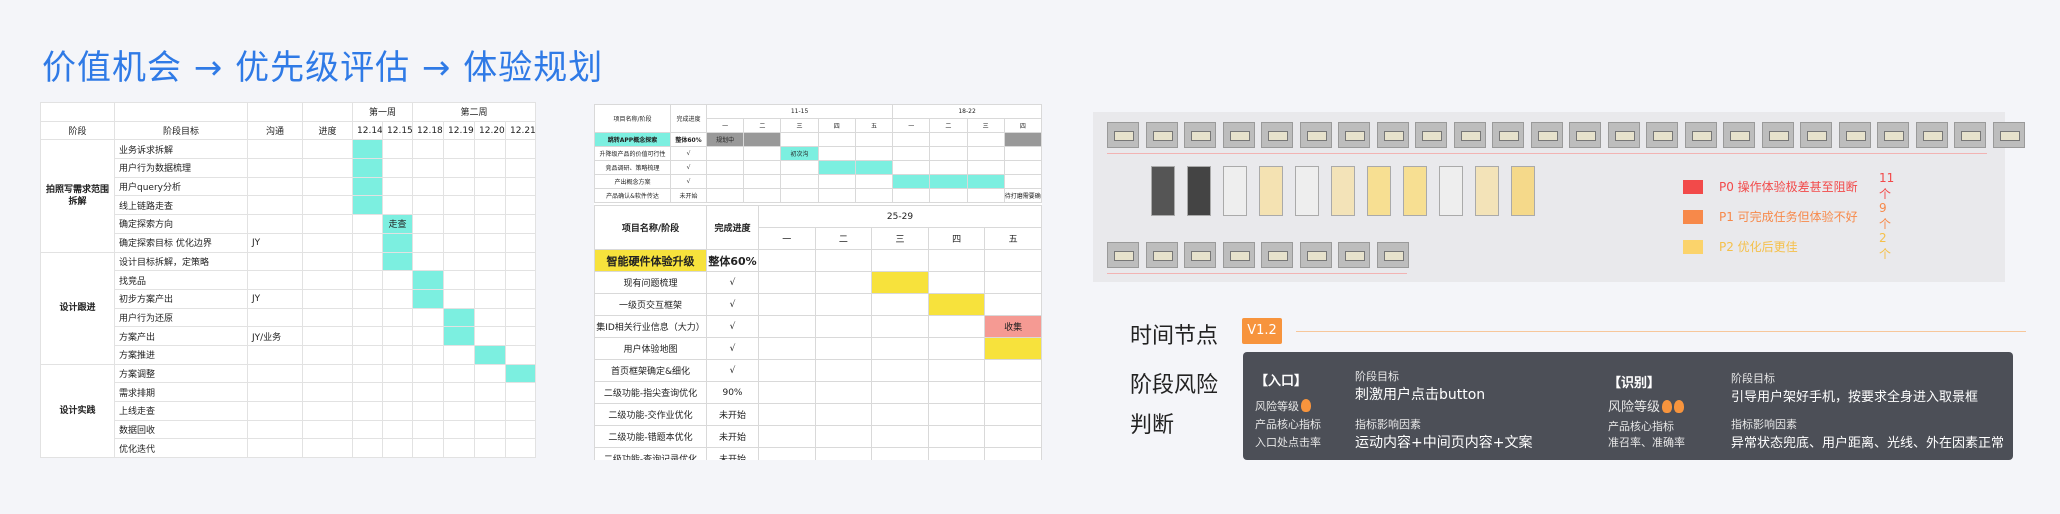 This screenshot has height=514, width=2060. What do you see at coordinates (732, 414) in the screenshot?
I see `task-progress: 未开始` at bounding box center [732, 414].